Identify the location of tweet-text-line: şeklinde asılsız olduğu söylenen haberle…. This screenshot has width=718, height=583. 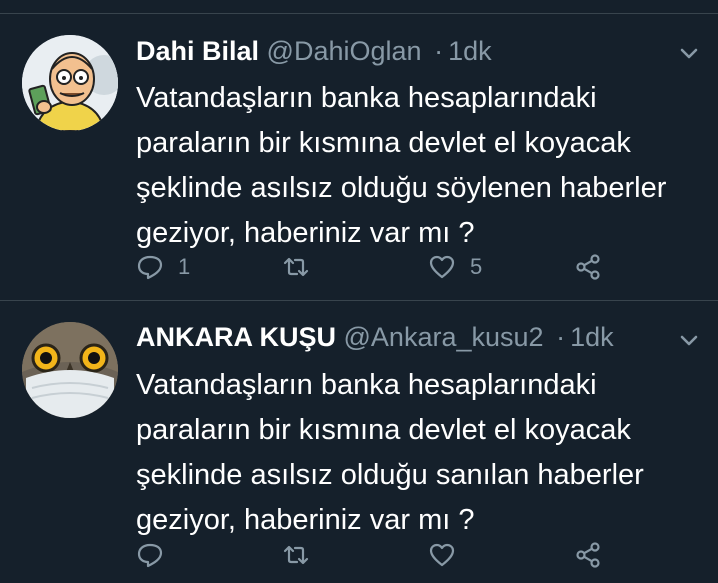
(401, 188).